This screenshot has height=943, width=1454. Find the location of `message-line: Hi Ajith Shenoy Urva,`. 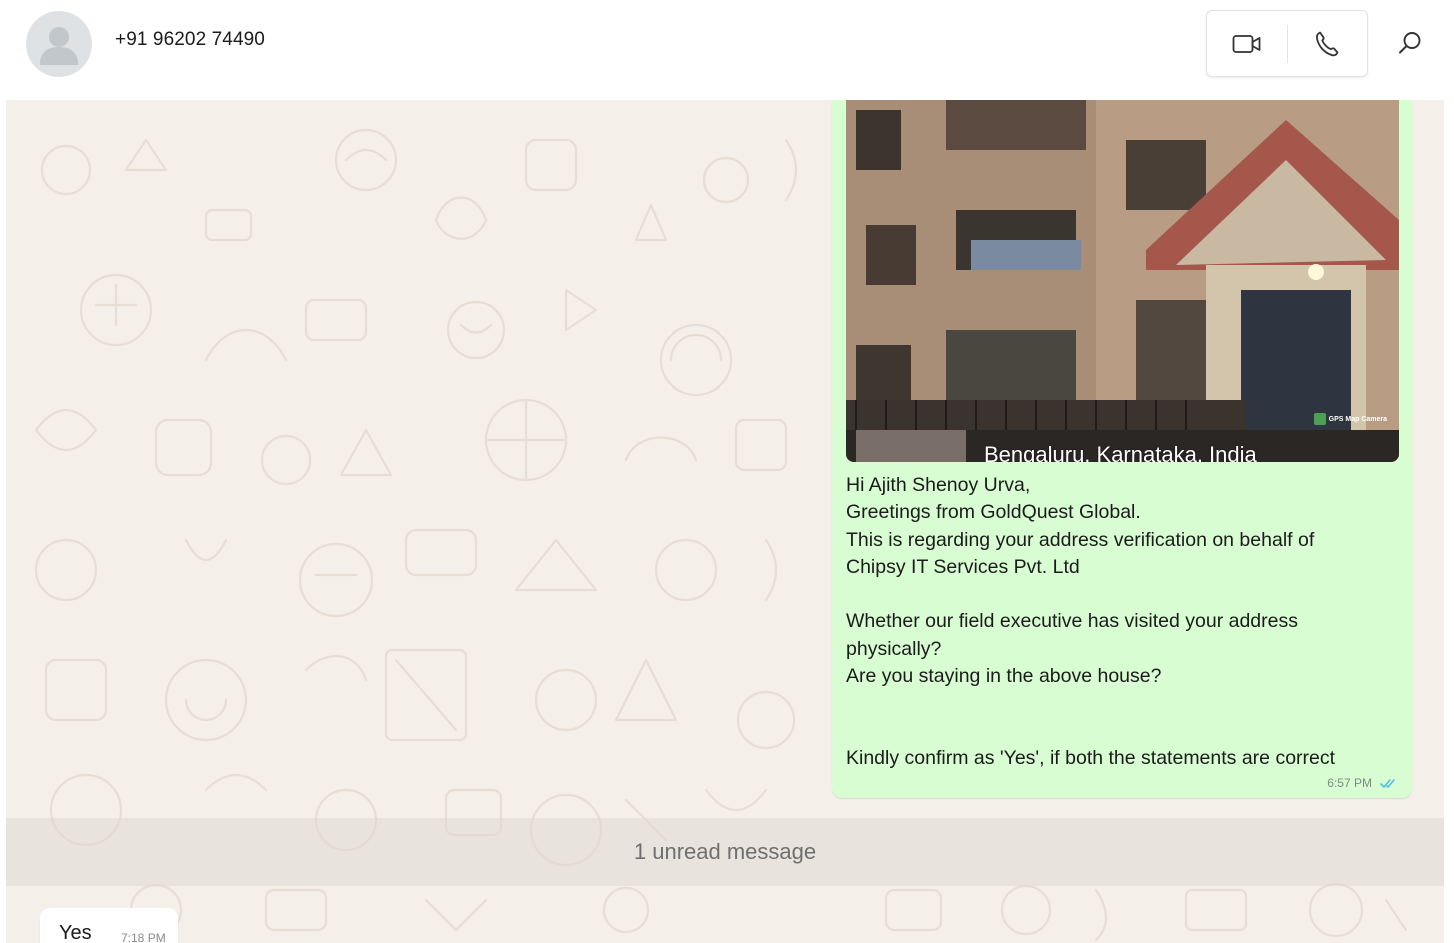

message-line: Hi Ajith Shenoy Urva, is located at coordinates (938, 485).